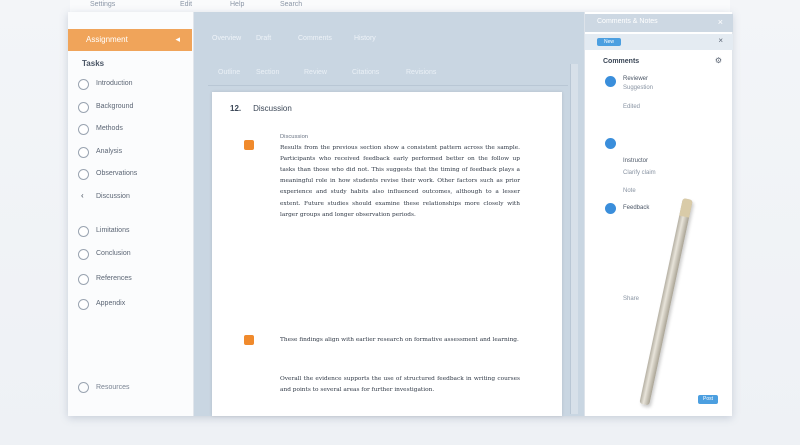 This screenshot has height=445, width=800. I want to click on sidebar-item-label: Observations, so click(117, 173).